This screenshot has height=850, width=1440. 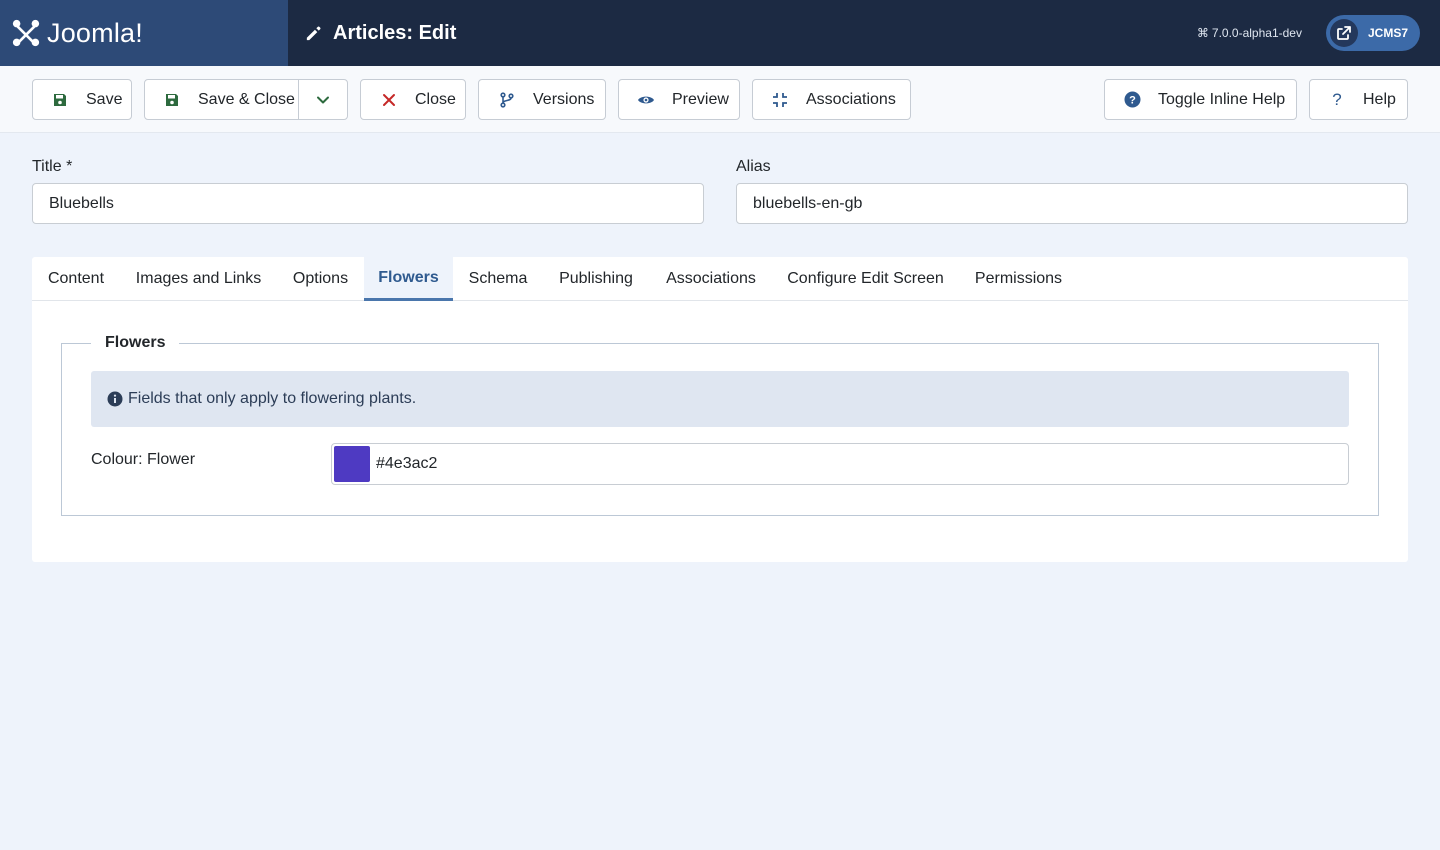 I want to click on preview-label: Preview, so click(x=700, y=99).